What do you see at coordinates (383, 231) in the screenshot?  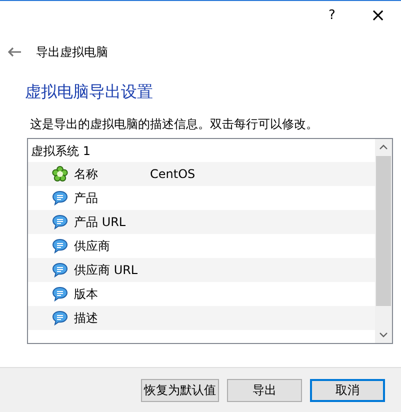 I see `scroll-thumb` at bounding box center [383, 231].